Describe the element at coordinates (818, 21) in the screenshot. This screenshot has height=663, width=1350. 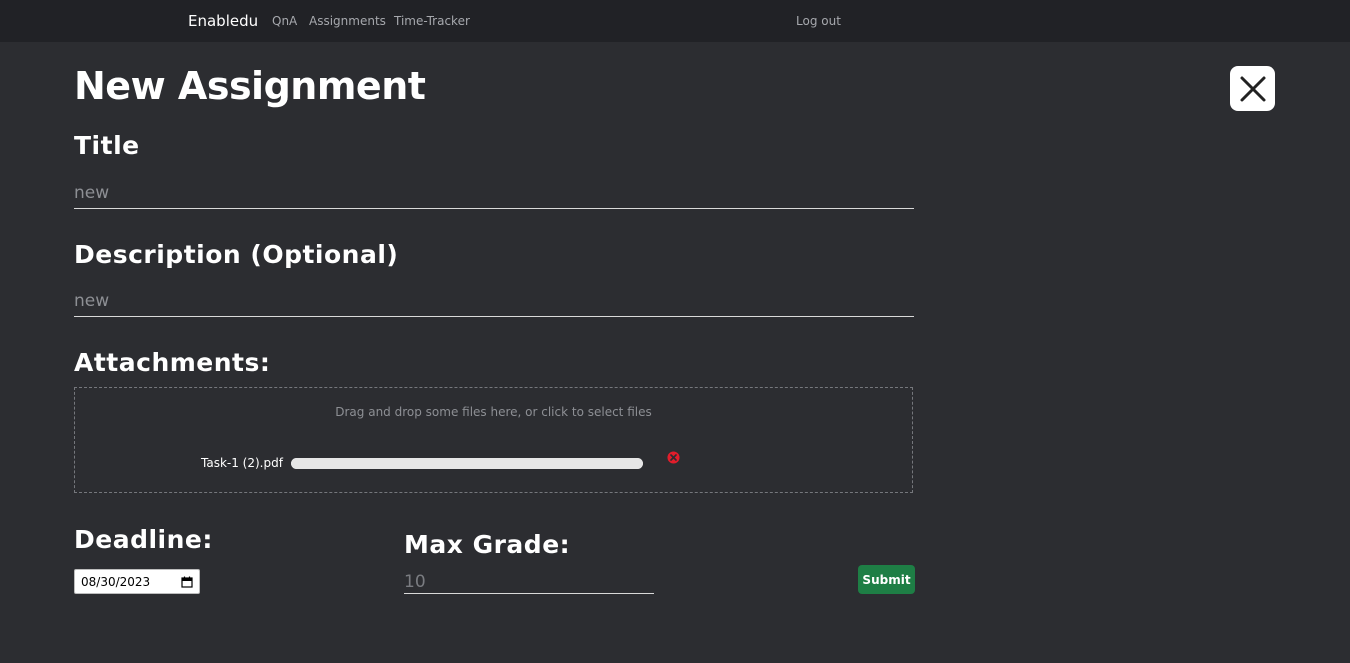
I see `logout-link: Log out` at that location.